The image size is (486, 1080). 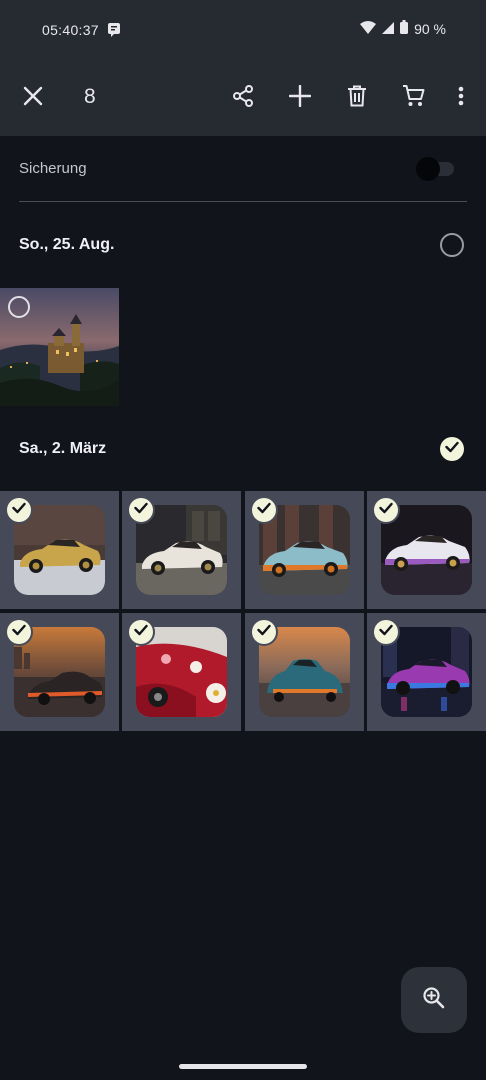 I want to click on backup-label: Sicherung, so click(x=53, y=168).